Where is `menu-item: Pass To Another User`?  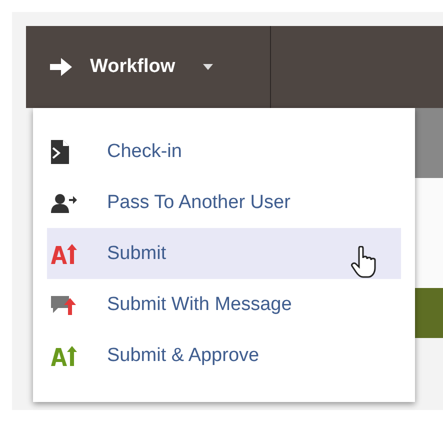
menu-item: Pass To Another User is located at coordinates (224, 202).